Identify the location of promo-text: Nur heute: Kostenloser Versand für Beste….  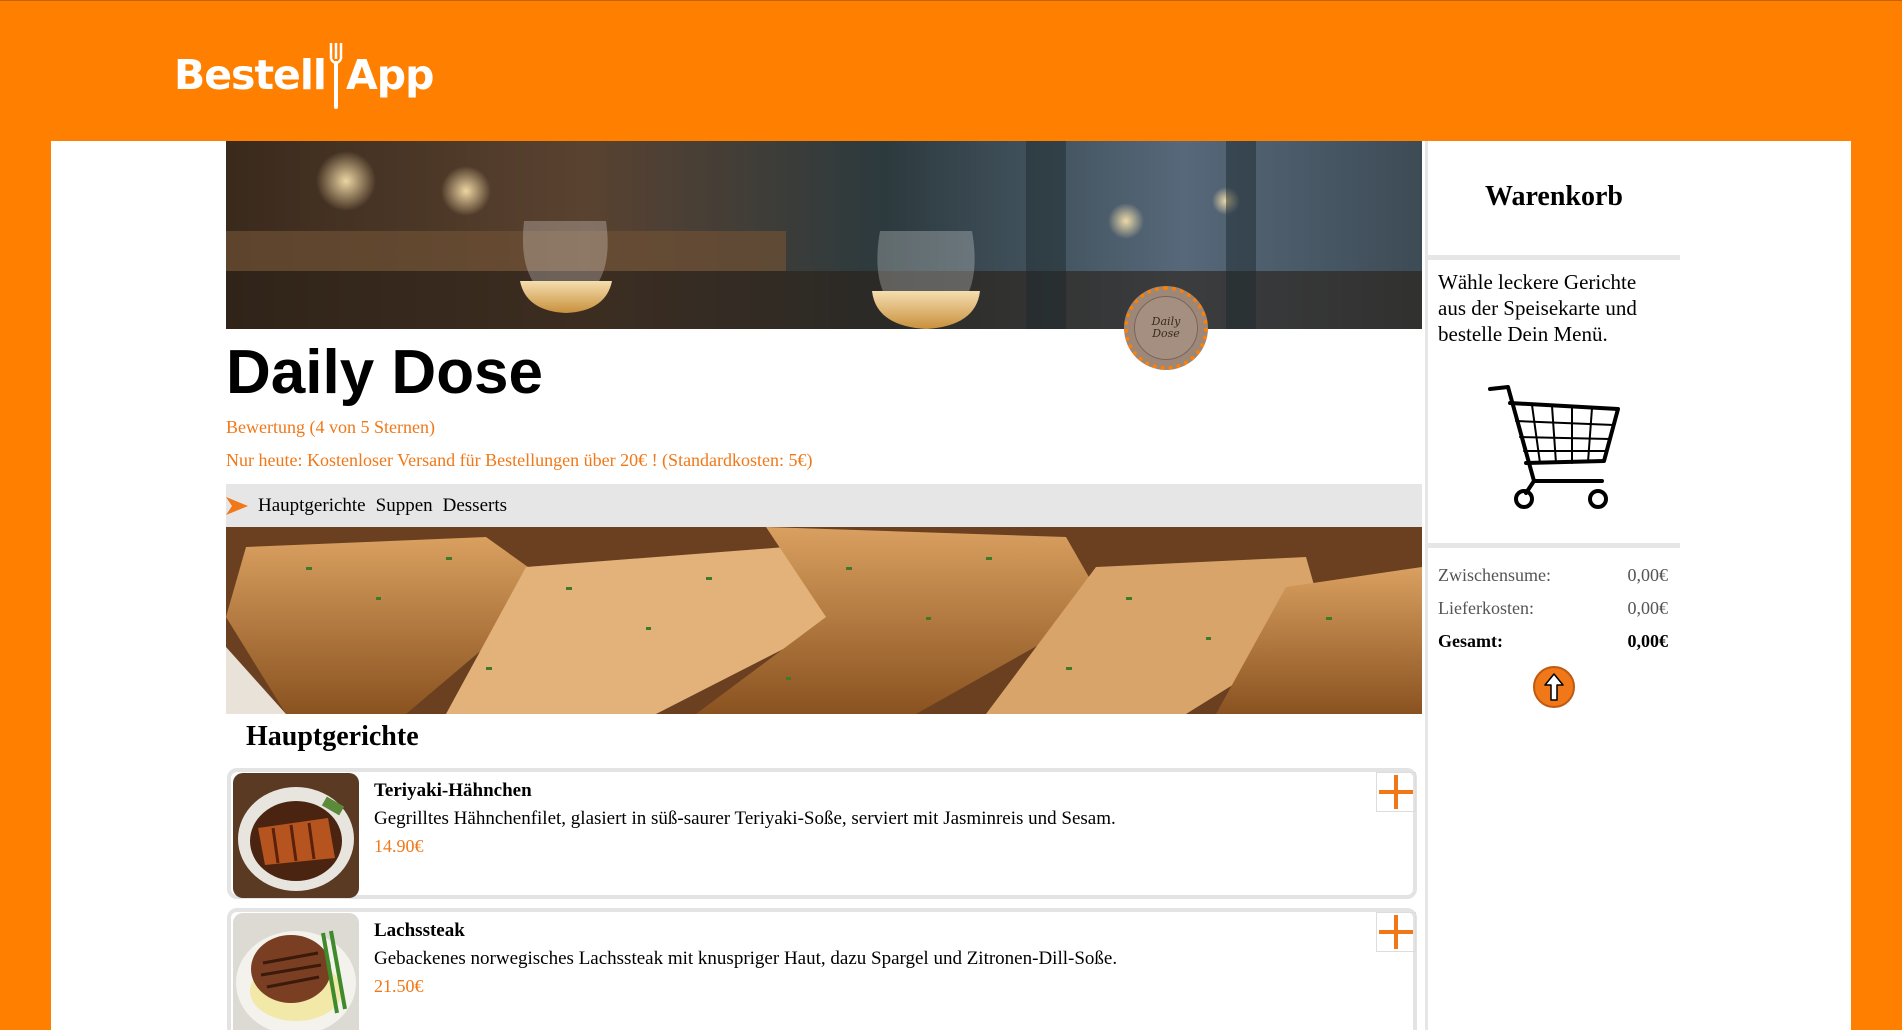
(519, 460).